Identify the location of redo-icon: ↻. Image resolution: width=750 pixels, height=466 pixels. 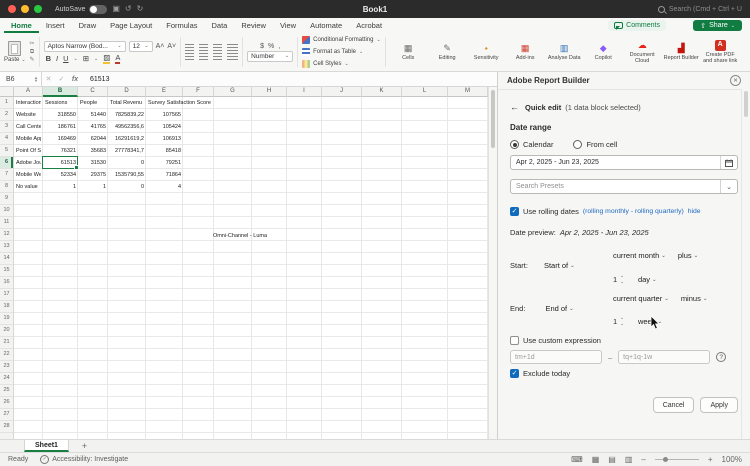
(140, 9).